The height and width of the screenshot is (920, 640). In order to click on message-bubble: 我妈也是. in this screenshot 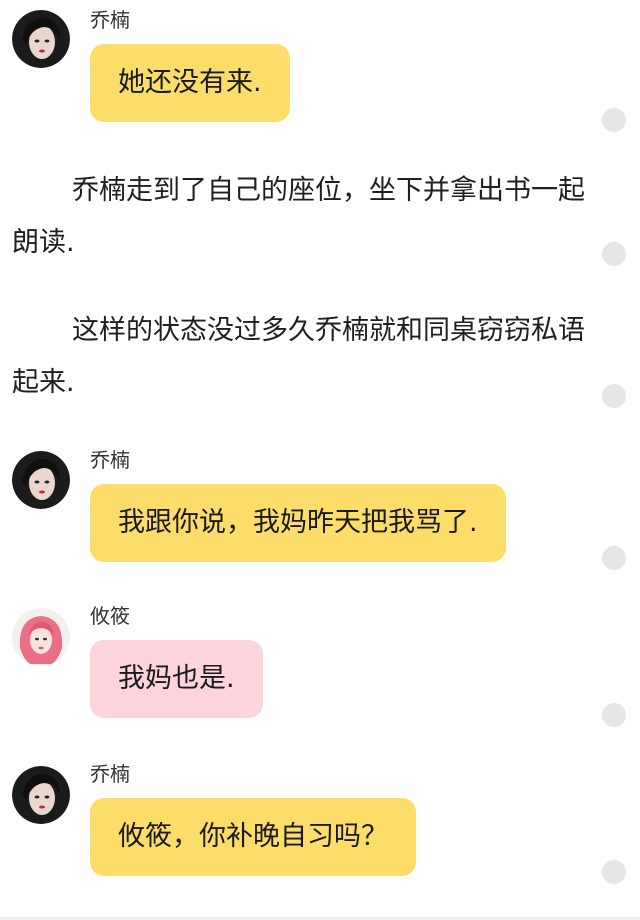, I will do `click(176, 679)`.